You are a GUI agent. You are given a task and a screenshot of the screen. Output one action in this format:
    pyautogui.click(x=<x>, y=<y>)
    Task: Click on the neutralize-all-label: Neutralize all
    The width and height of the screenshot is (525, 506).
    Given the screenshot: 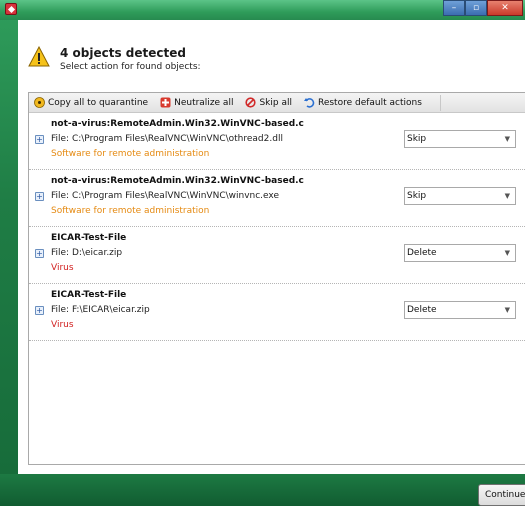 What is the action you would take?
    pyautogui.click(x=204, y=102)
    